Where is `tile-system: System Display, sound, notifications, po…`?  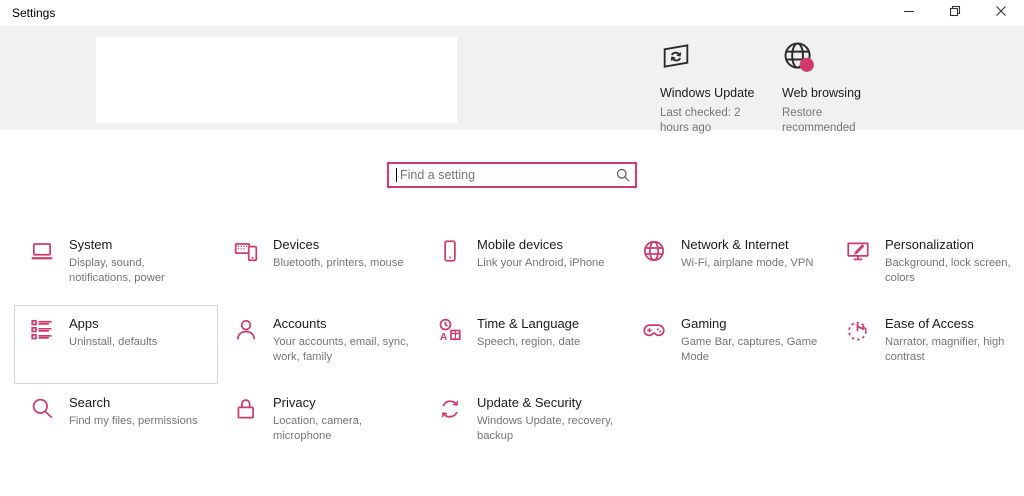
tile-system: System Display, sound, notifications, po… is located at coordinates (116, 265).